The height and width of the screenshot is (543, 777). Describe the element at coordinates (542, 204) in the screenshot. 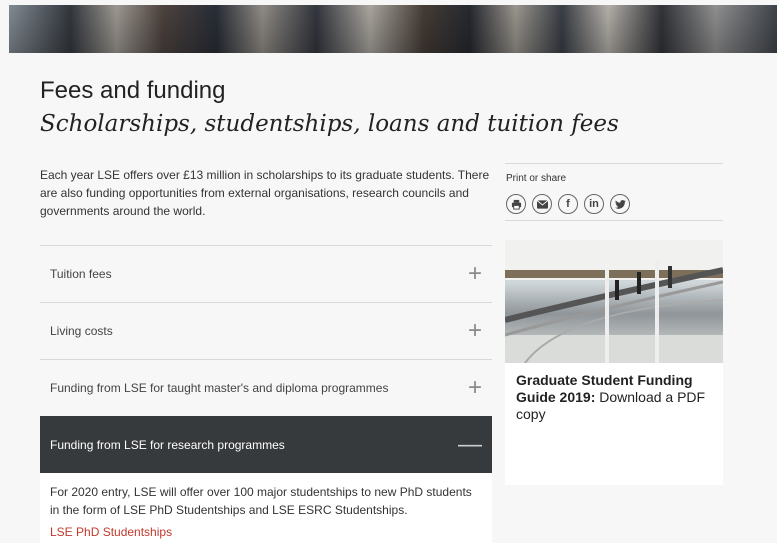

I see `email-icon` at that location.